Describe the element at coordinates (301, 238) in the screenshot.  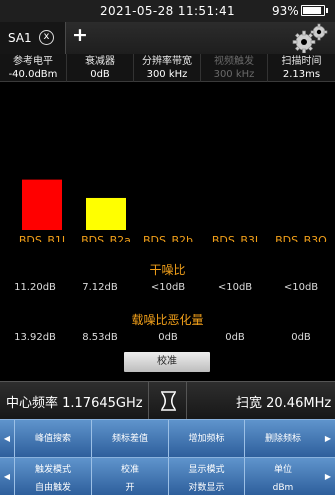
I see `category-label: BDS_B3Q` at that location.